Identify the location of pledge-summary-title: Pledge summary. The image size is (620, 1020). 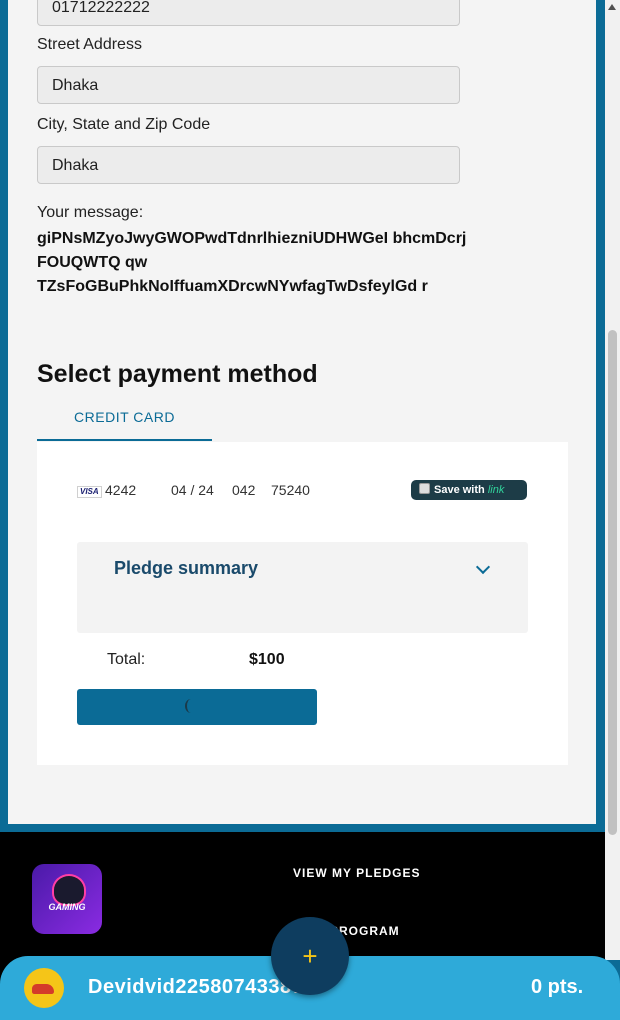
(186, 568).